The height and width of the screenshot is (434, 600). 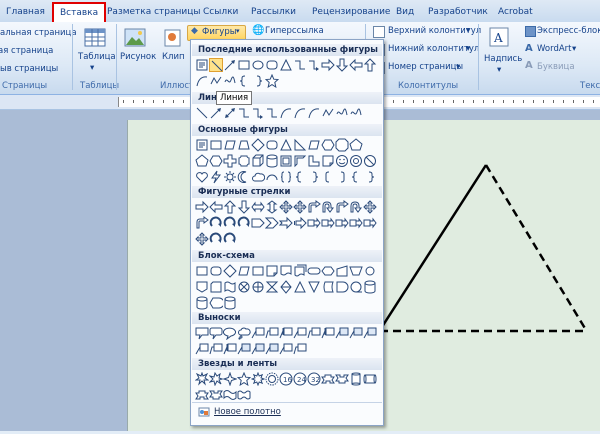 What do you see at coordinates (202, 395) in the screenshot?
I see `shape-ribbonup-icon` at bounding box center [202, 395].